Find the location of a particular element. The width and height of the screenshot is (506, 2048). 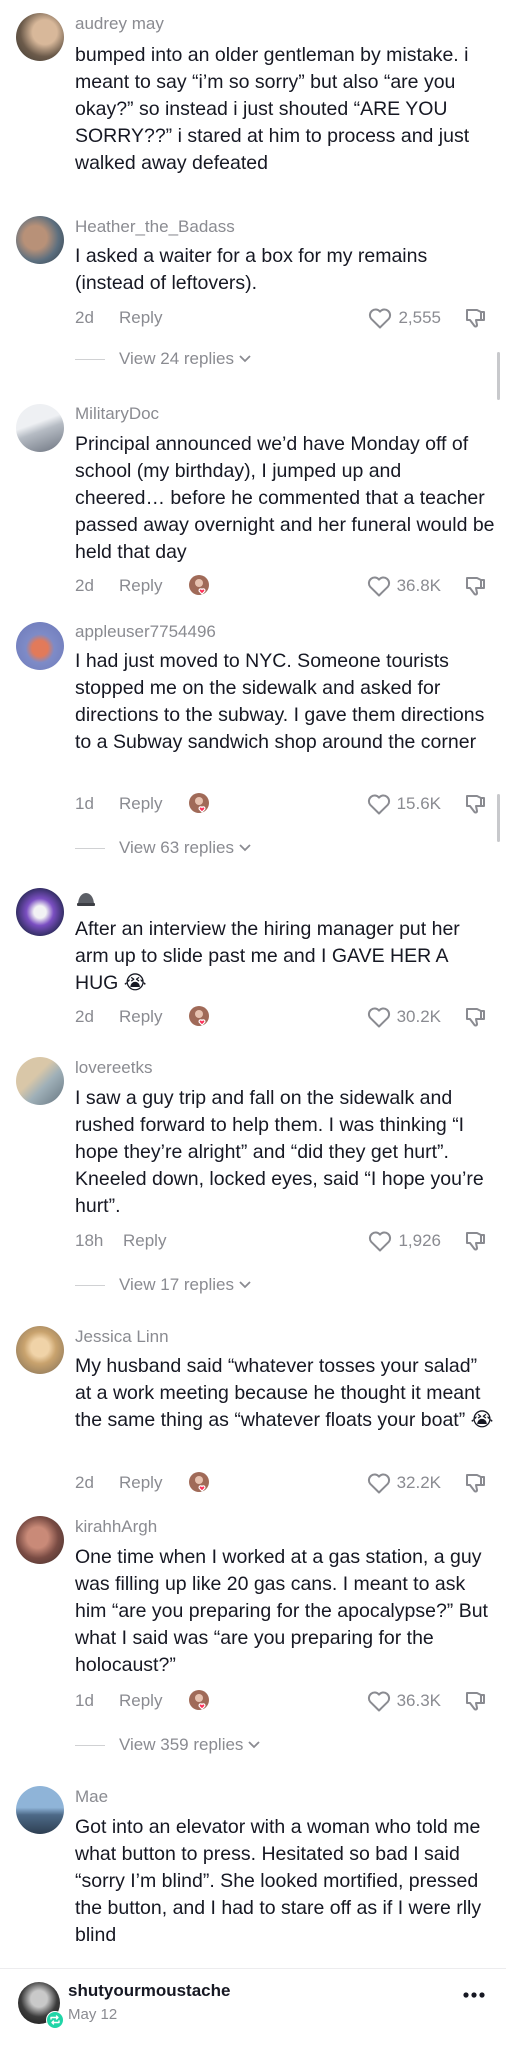

view-replies-button: View 24 replies is located at coordinates (163, 359).